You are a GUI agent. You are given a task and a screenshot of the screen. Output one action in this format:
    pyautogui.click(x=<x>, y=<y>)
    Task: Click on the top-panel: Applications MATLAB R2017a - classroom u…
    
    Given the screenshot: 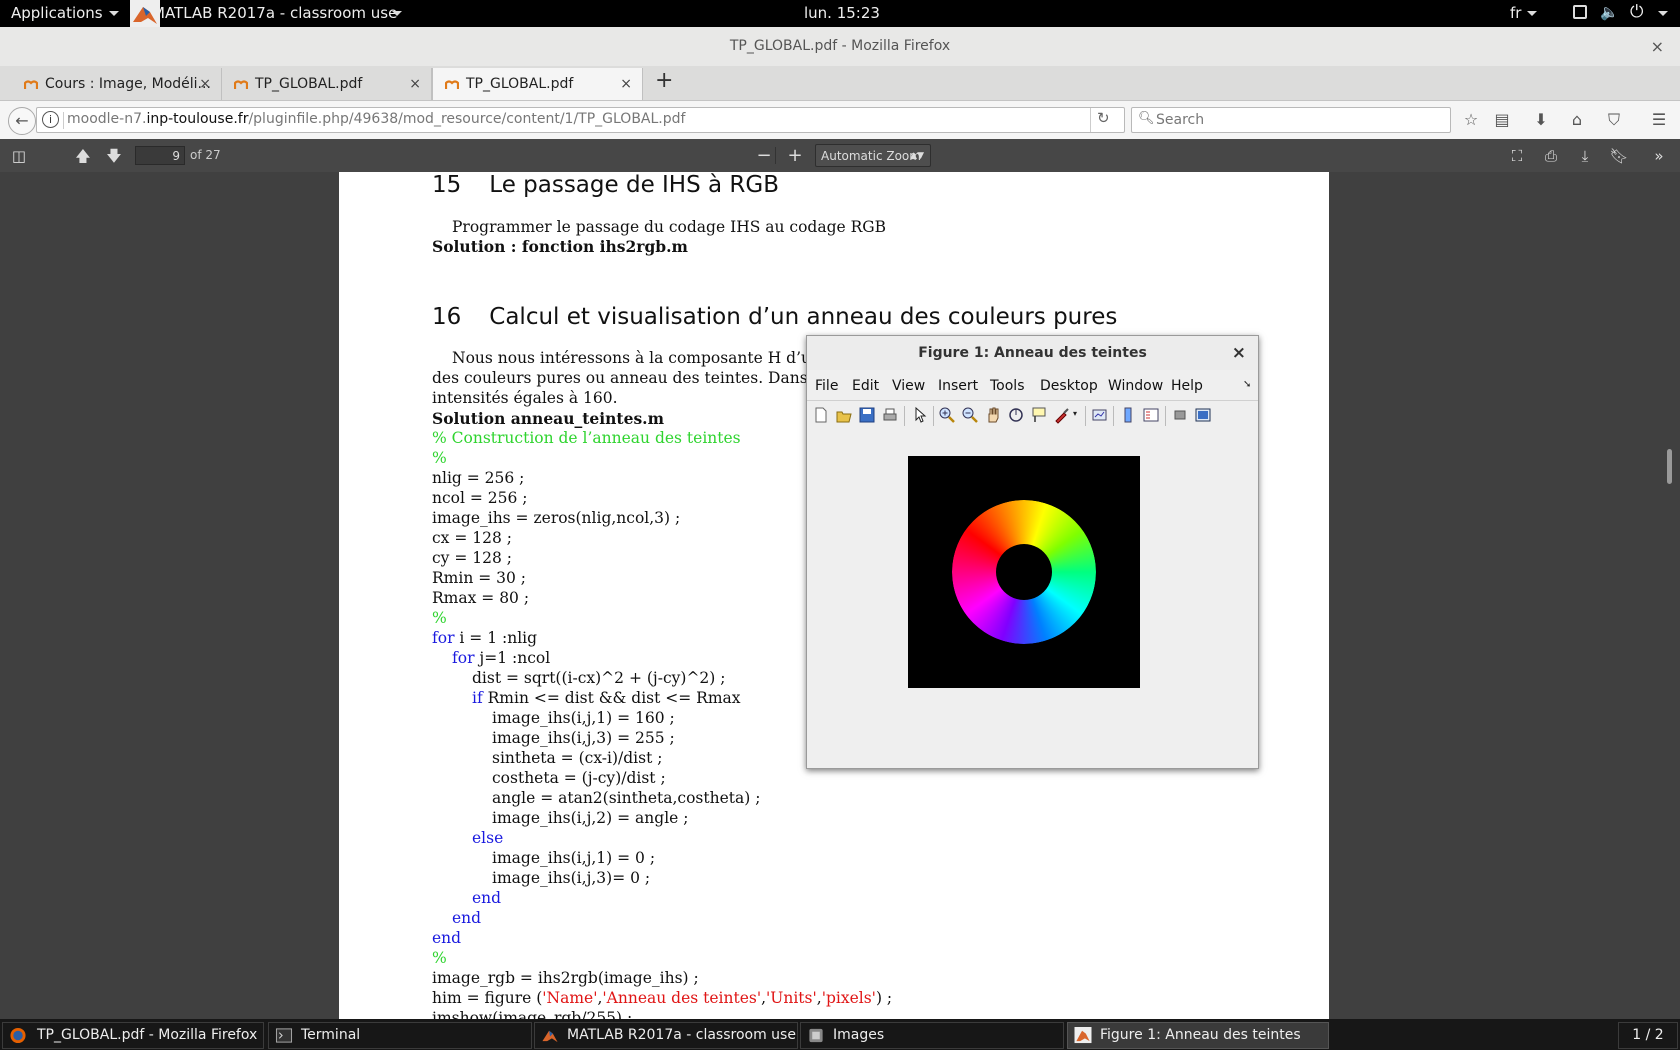 What is the action you would take?
    pyautogui.click(x=840, y=13)
    